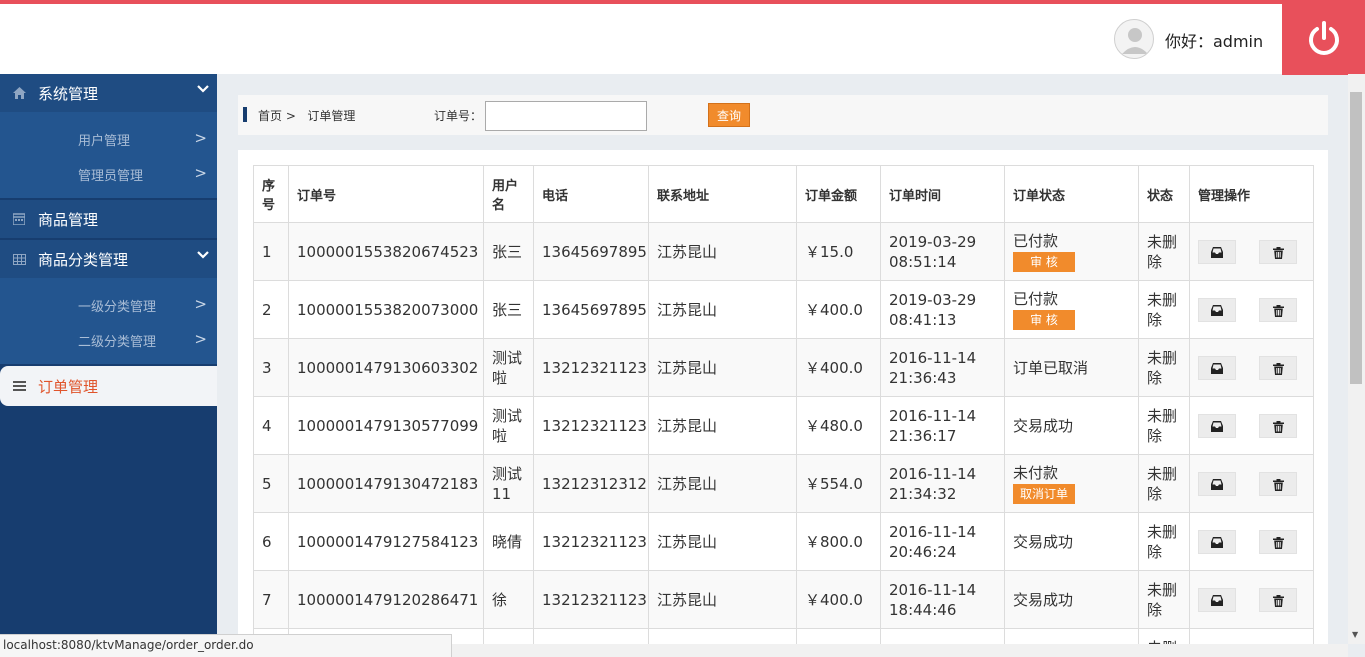 The height and width of the screenshot is (657, 1365). I want to click on sidebar-item-level2-category: 二级分类管理 >, so click(108, 340).